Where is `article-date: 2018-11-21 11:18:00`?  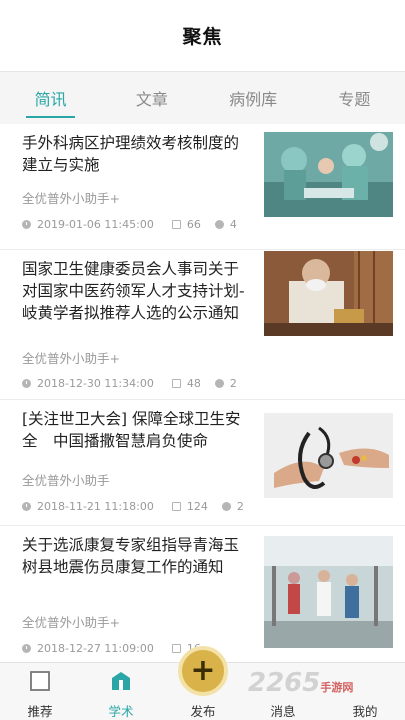
article-date: 2018-11-21 11:18:00 is located at coordinates (95, 506).